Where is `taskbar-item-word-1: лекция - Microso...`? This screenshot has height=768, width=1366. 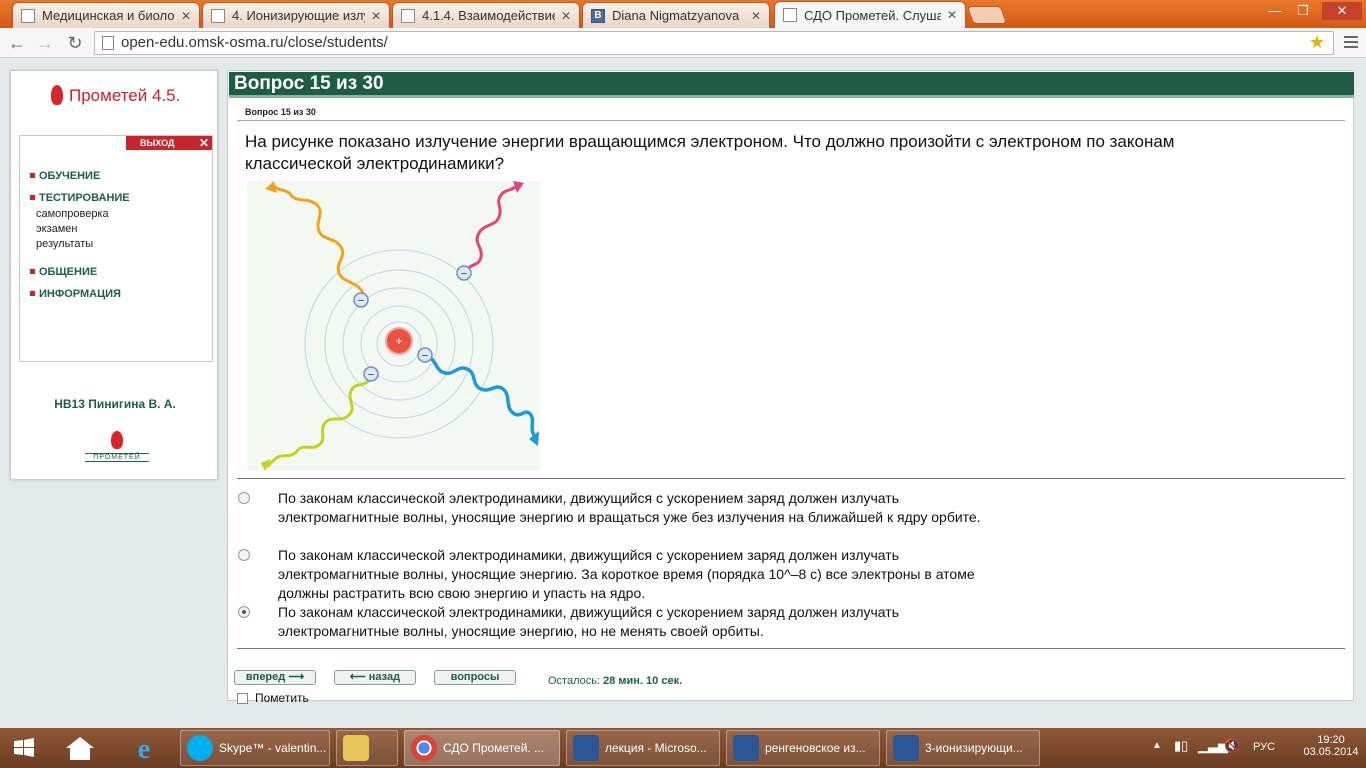 taskbar-item-word-1: лекция - Microso... is located at coordinates (643, 748).